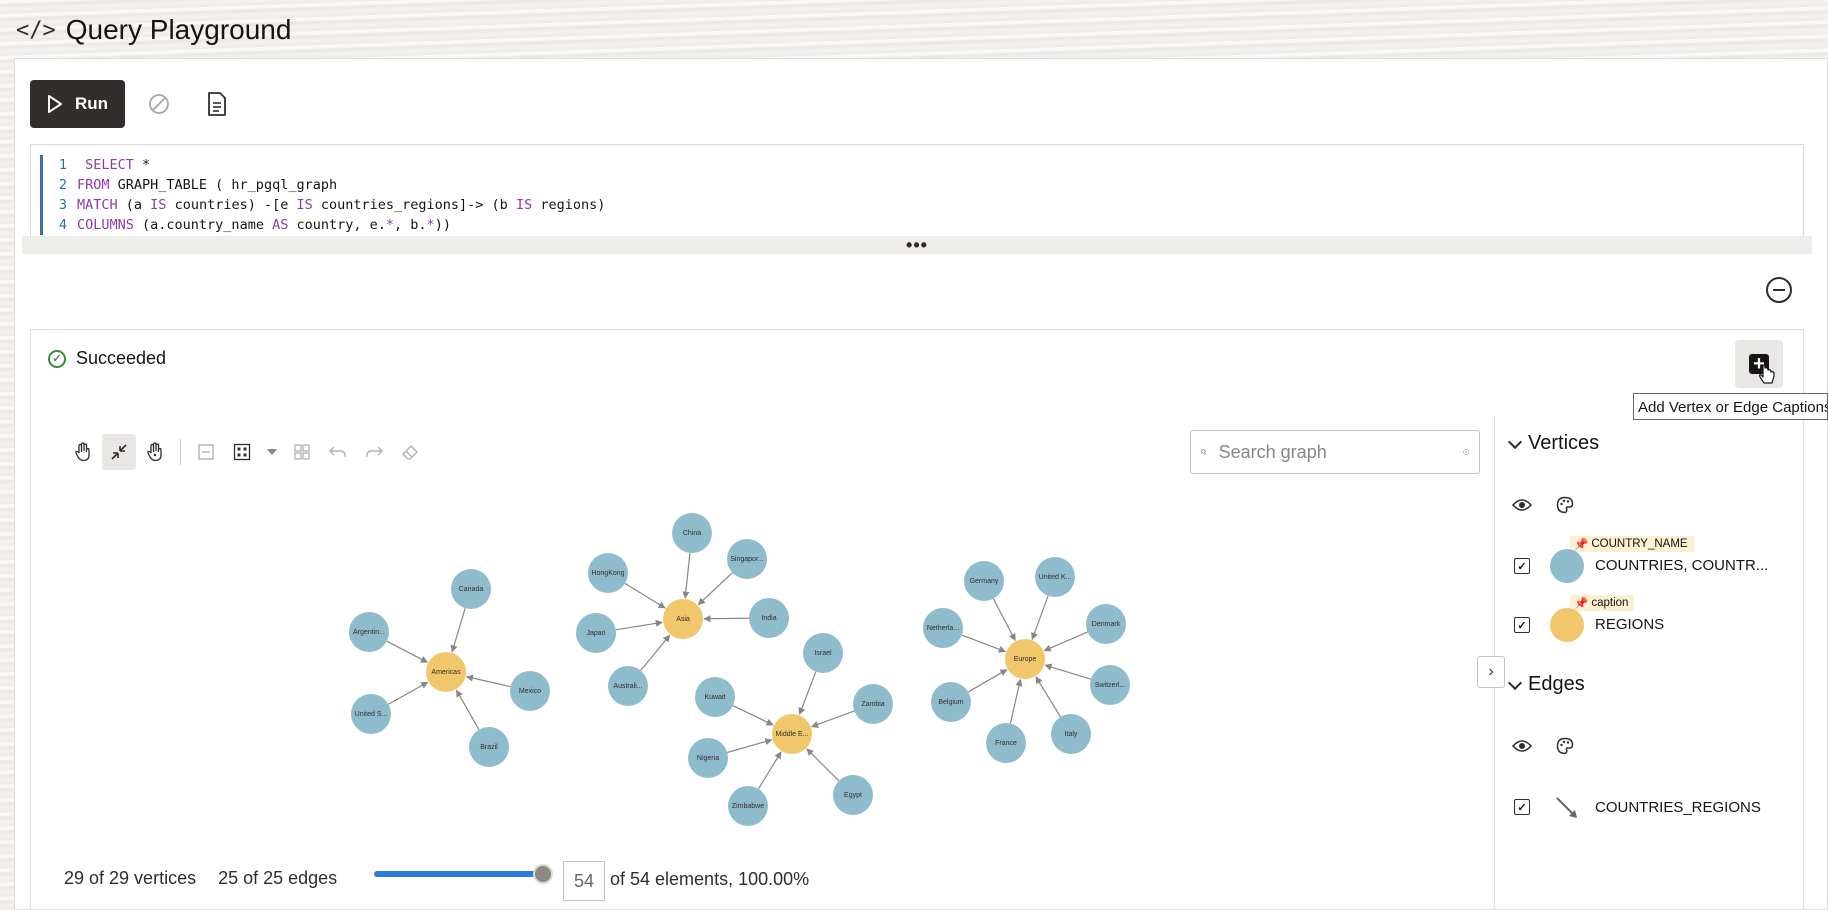 This screenshot has height=910, width=1828. Describe the element at coordinates (692, 533) in the screenshot. I see `country-vertex: China` at that location.